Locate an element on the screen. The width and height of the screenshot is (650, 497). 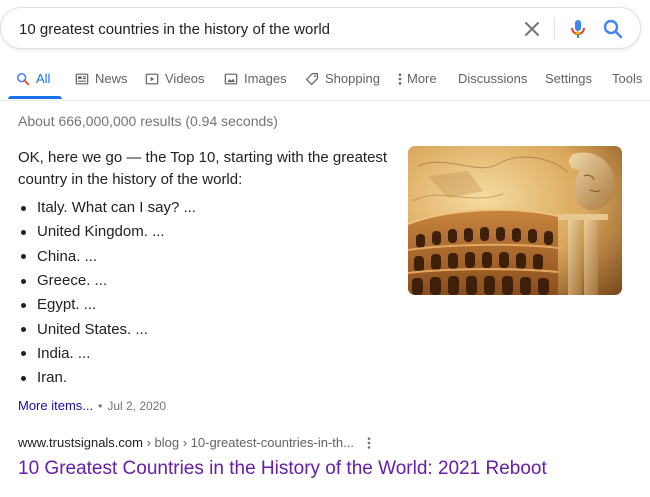
tab-discussions: Discussions is located at coordinates (492, 82).